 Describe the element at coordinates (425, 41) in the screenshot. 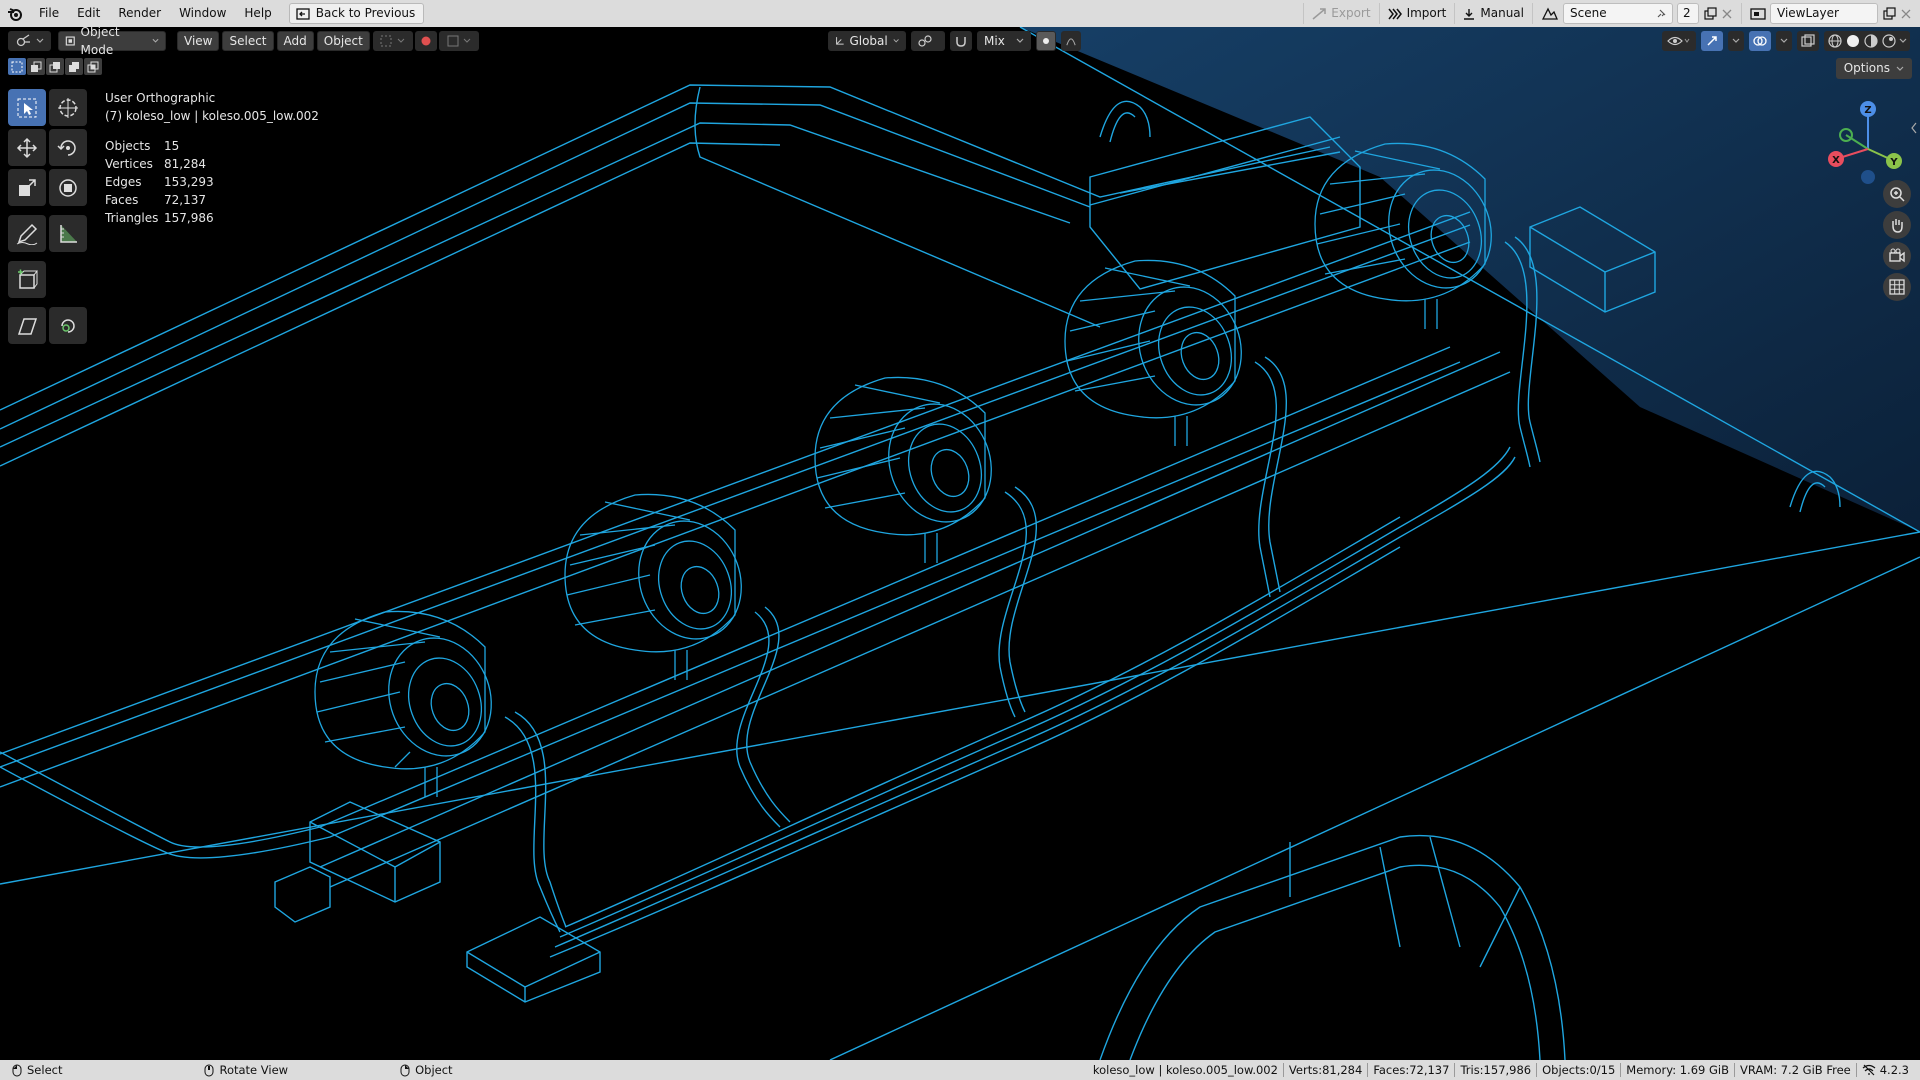

I see `record-icon-button` at that location.